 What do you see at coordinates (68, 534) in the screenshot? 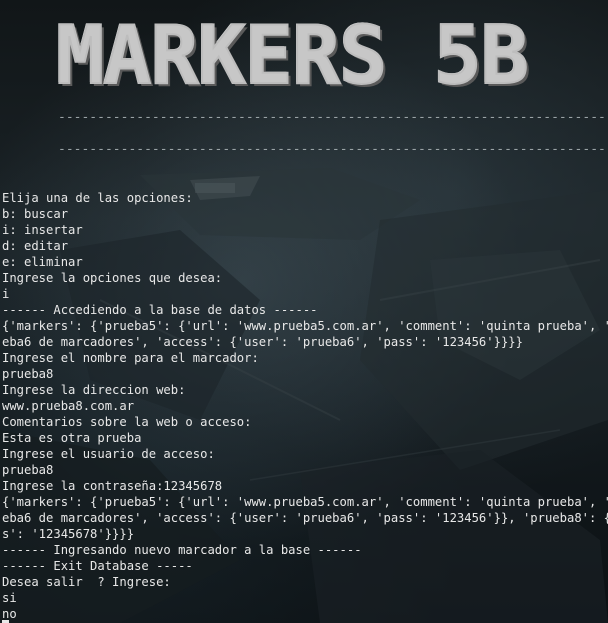
I see `output-line: s': '12345678'}}}}` at bounding box center [68, 534].